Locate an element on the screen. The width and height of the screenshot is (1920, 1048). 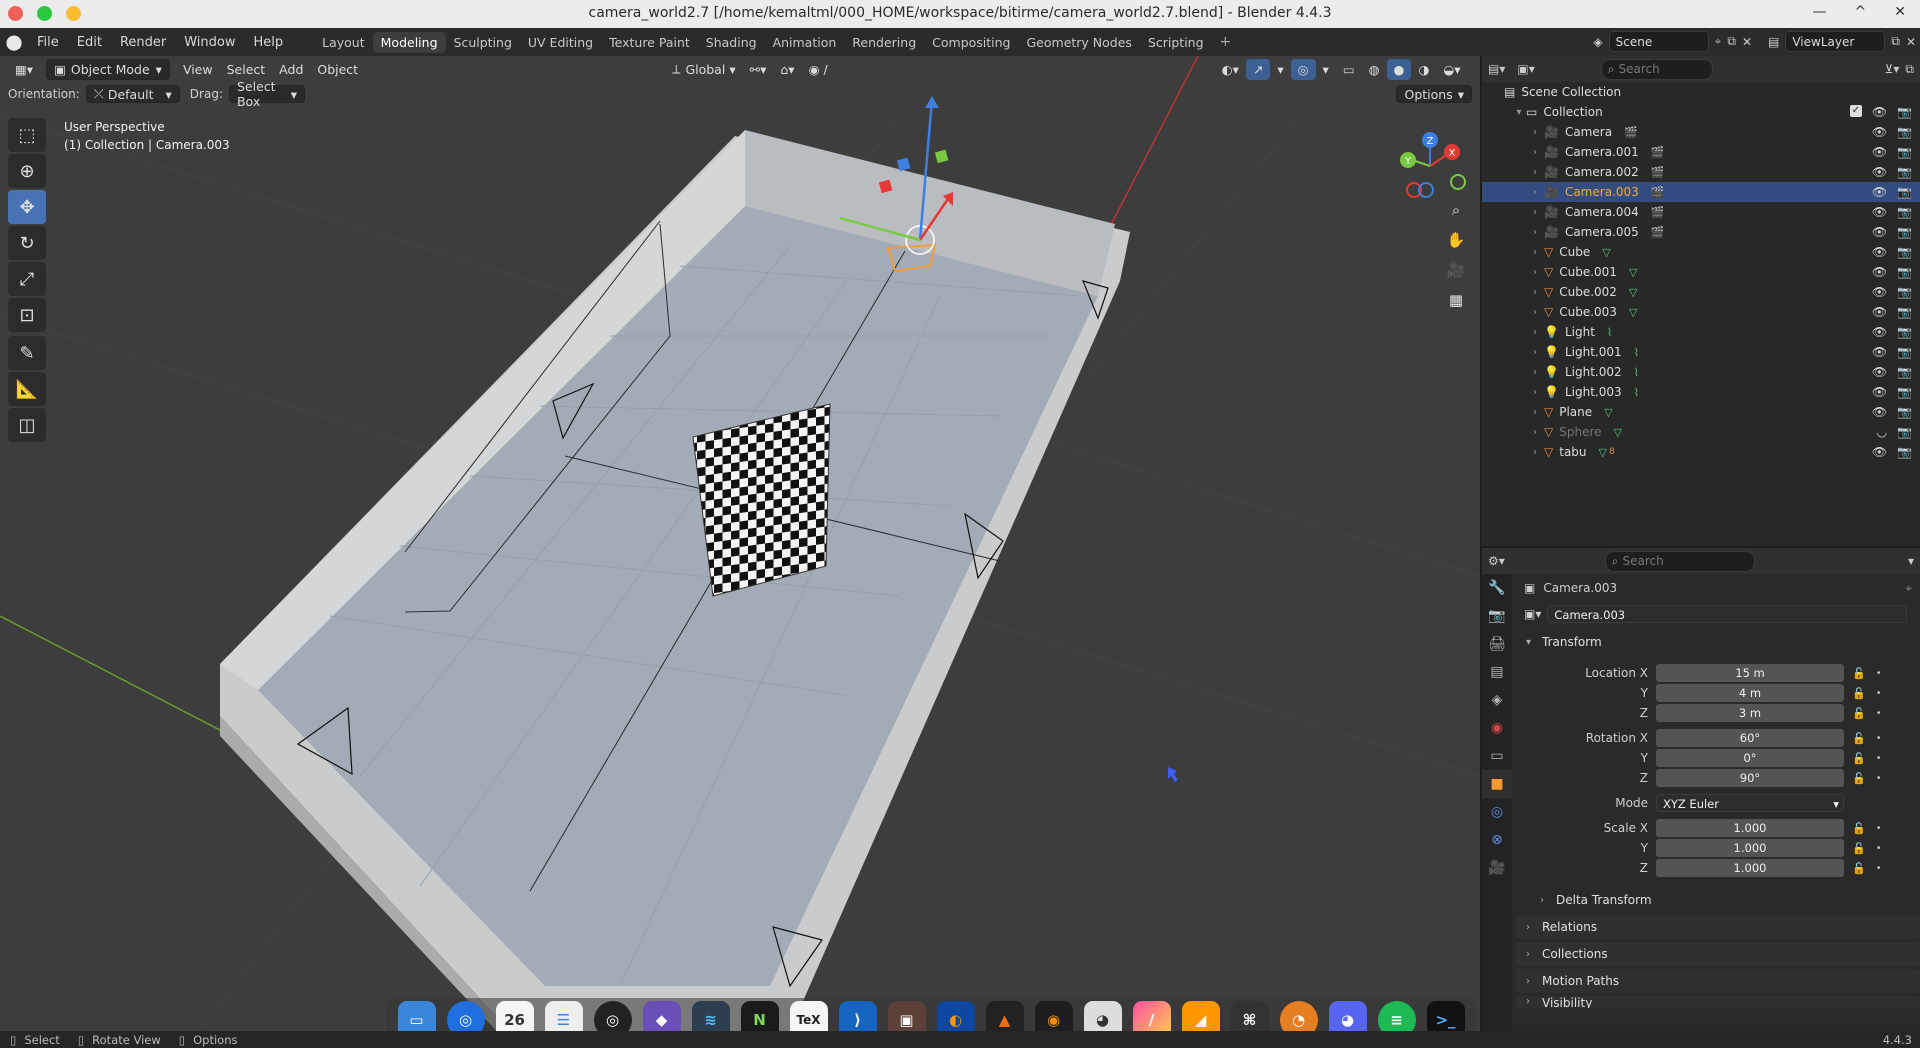
display-mode-icon: ▣▾ is located at coordinates (1525, 69).